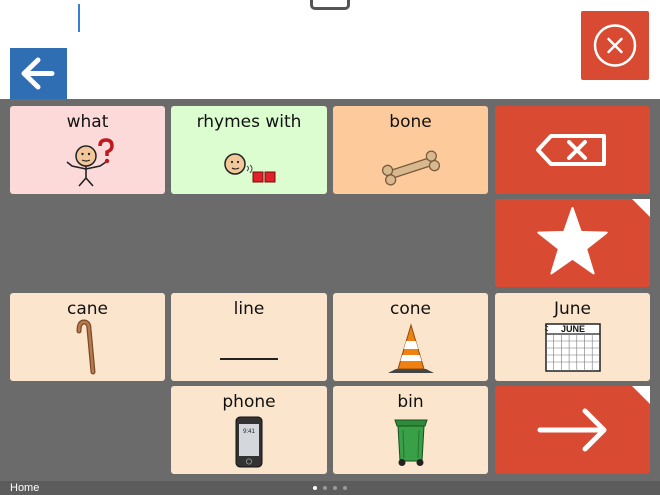 This screenshot has height=495, width=660. I want to click on cell-label: line, so click(249, 309).